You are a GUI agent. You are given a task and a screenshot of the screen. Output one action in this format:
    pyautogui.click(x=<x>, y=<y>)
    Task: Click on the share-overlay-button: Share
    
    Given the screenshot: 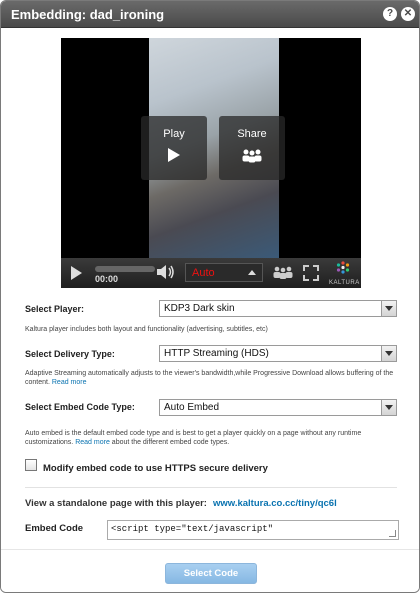 What is the action you would take?
    pyautogui.click(x=252, y=148)
    